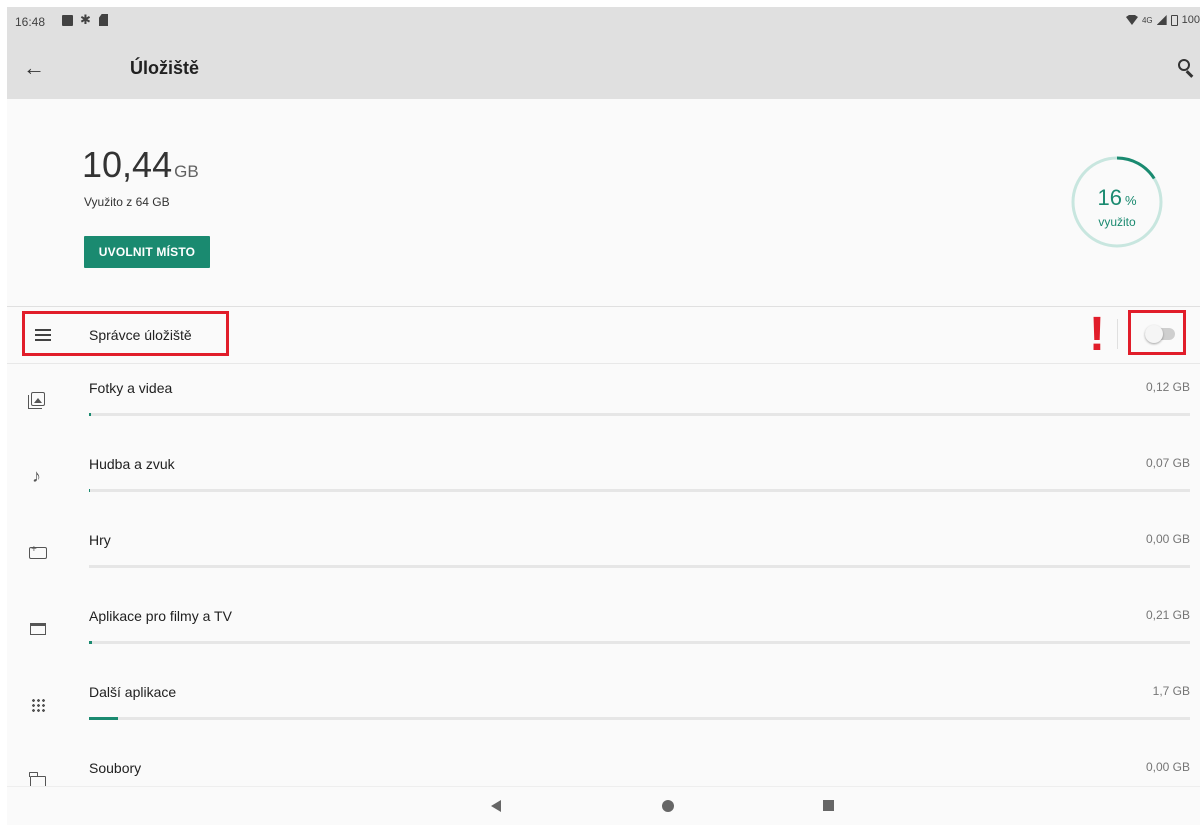 This screenshot has height=825, width=1200. What do you see at coordinates (67, 20) in the screenshot?
I see `image-notification-icon` at bounding box center [67, 20].